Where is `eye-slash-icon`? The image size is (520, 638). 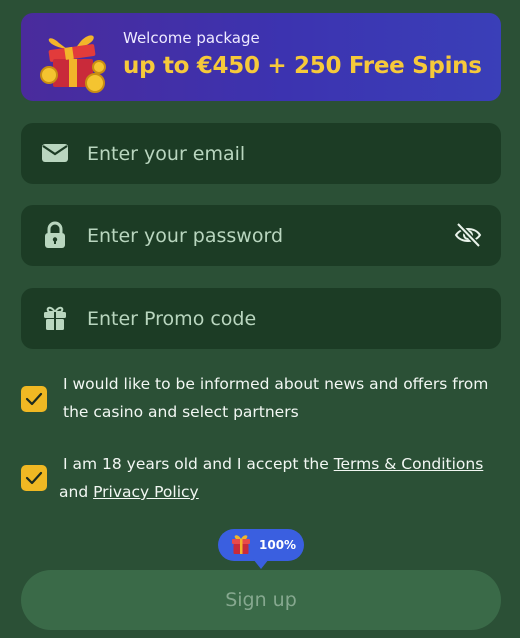
eye-slash-icon is located at coordinates (468, 235).